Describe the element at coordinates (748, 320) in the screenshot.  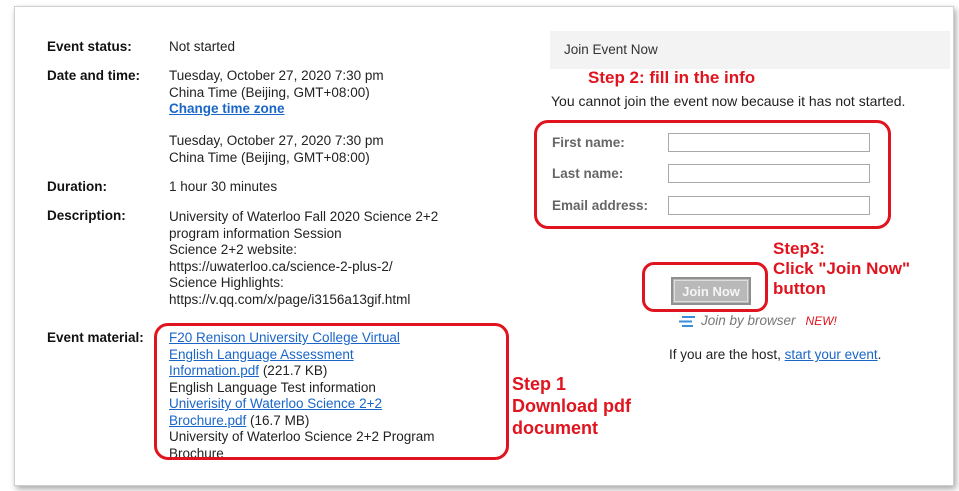
I see `join-by-browser-label: Join by browser` at that location.